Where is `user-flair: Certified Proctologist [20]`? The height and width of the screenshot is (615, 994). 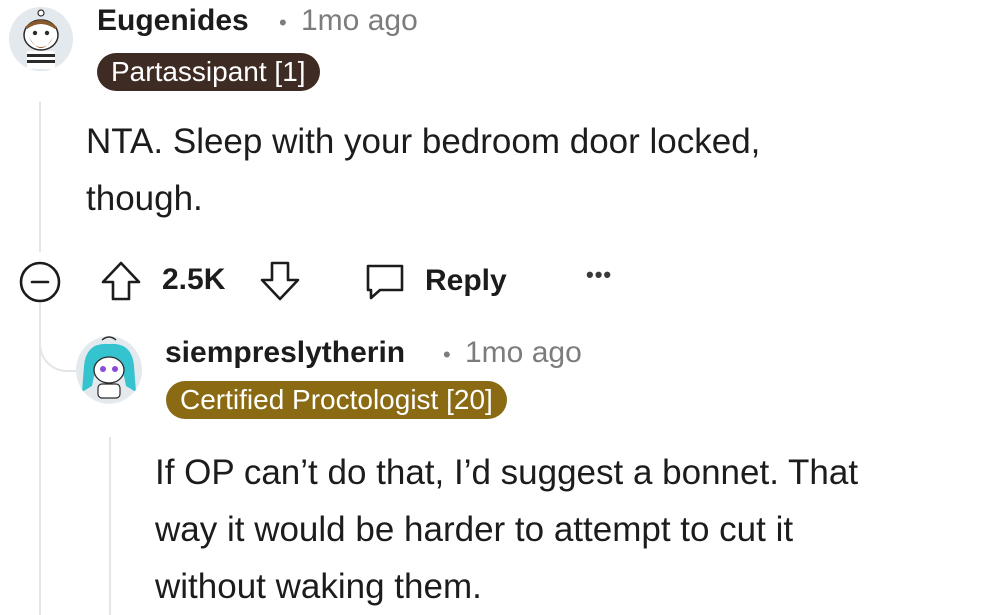
user-flair: Certified Proctologist [20] is located at coordinates (336, 400).